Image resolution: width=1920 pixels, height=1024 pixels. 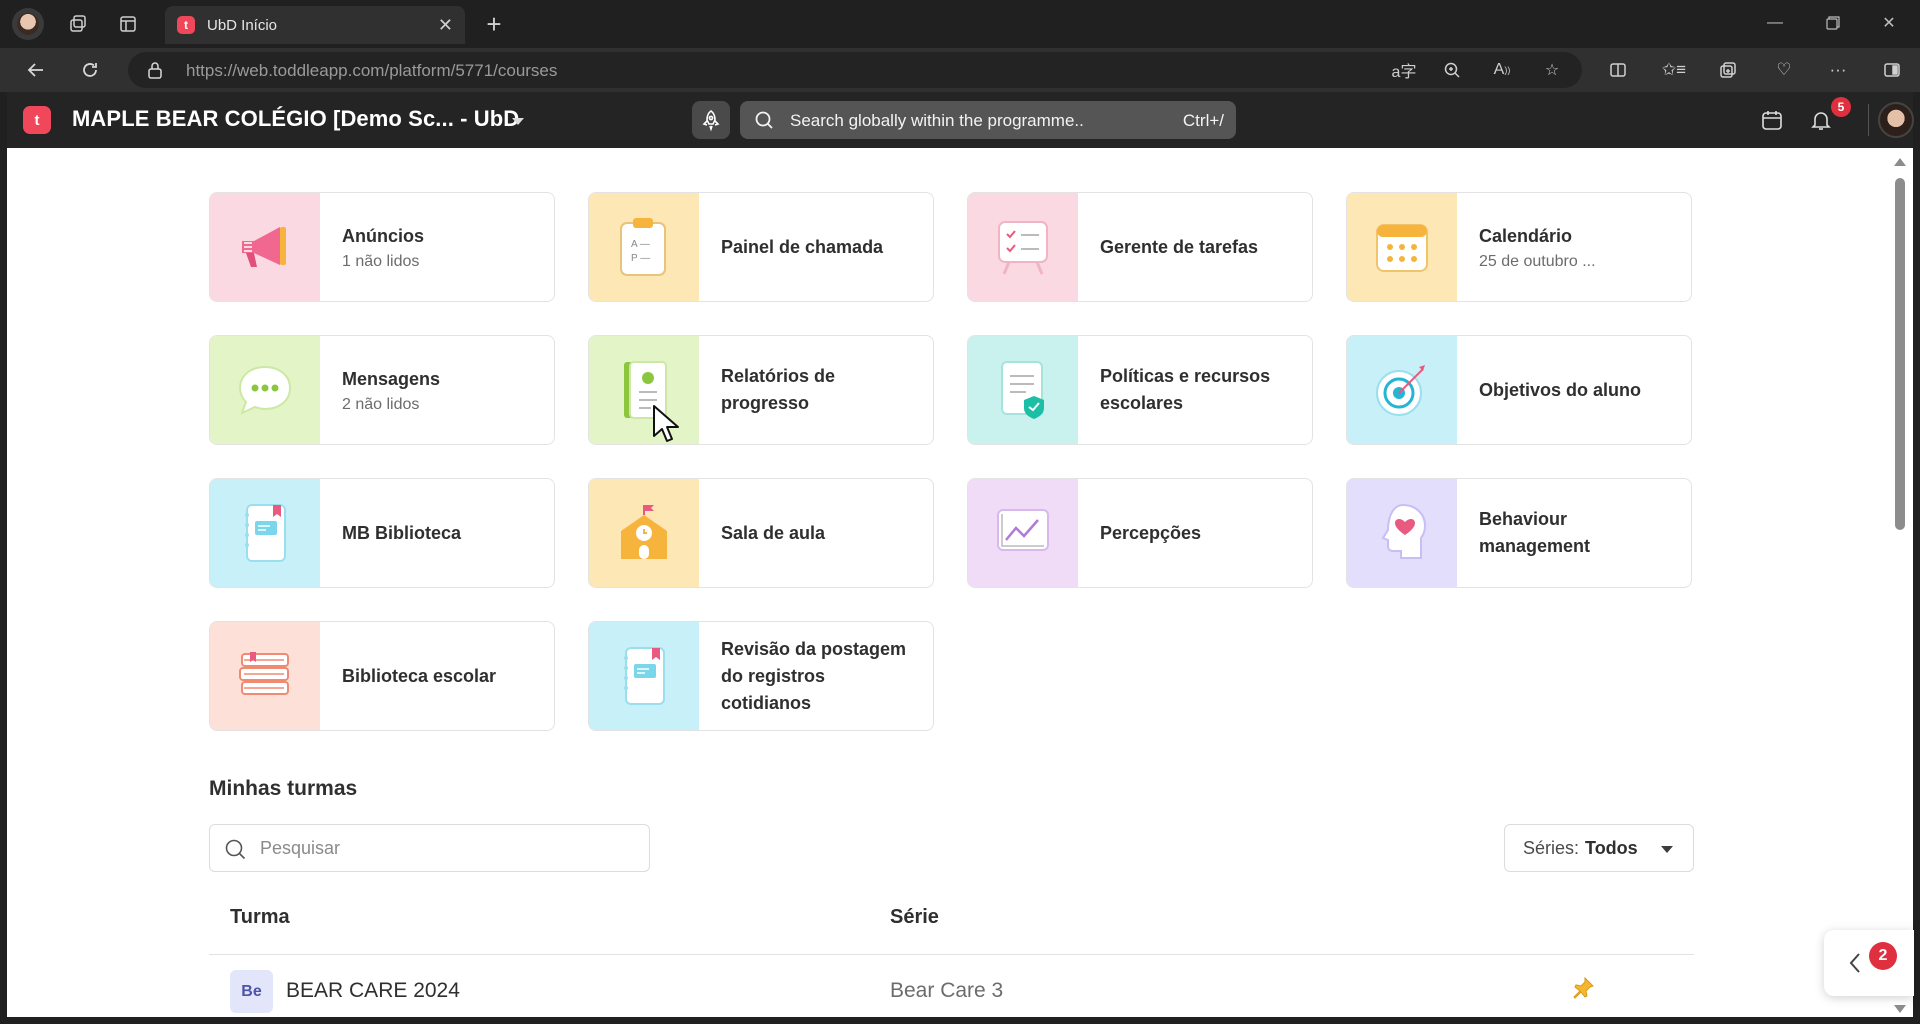 I want to click on class-search-placeholder: Pesquisar, so click(x=300, y=848).